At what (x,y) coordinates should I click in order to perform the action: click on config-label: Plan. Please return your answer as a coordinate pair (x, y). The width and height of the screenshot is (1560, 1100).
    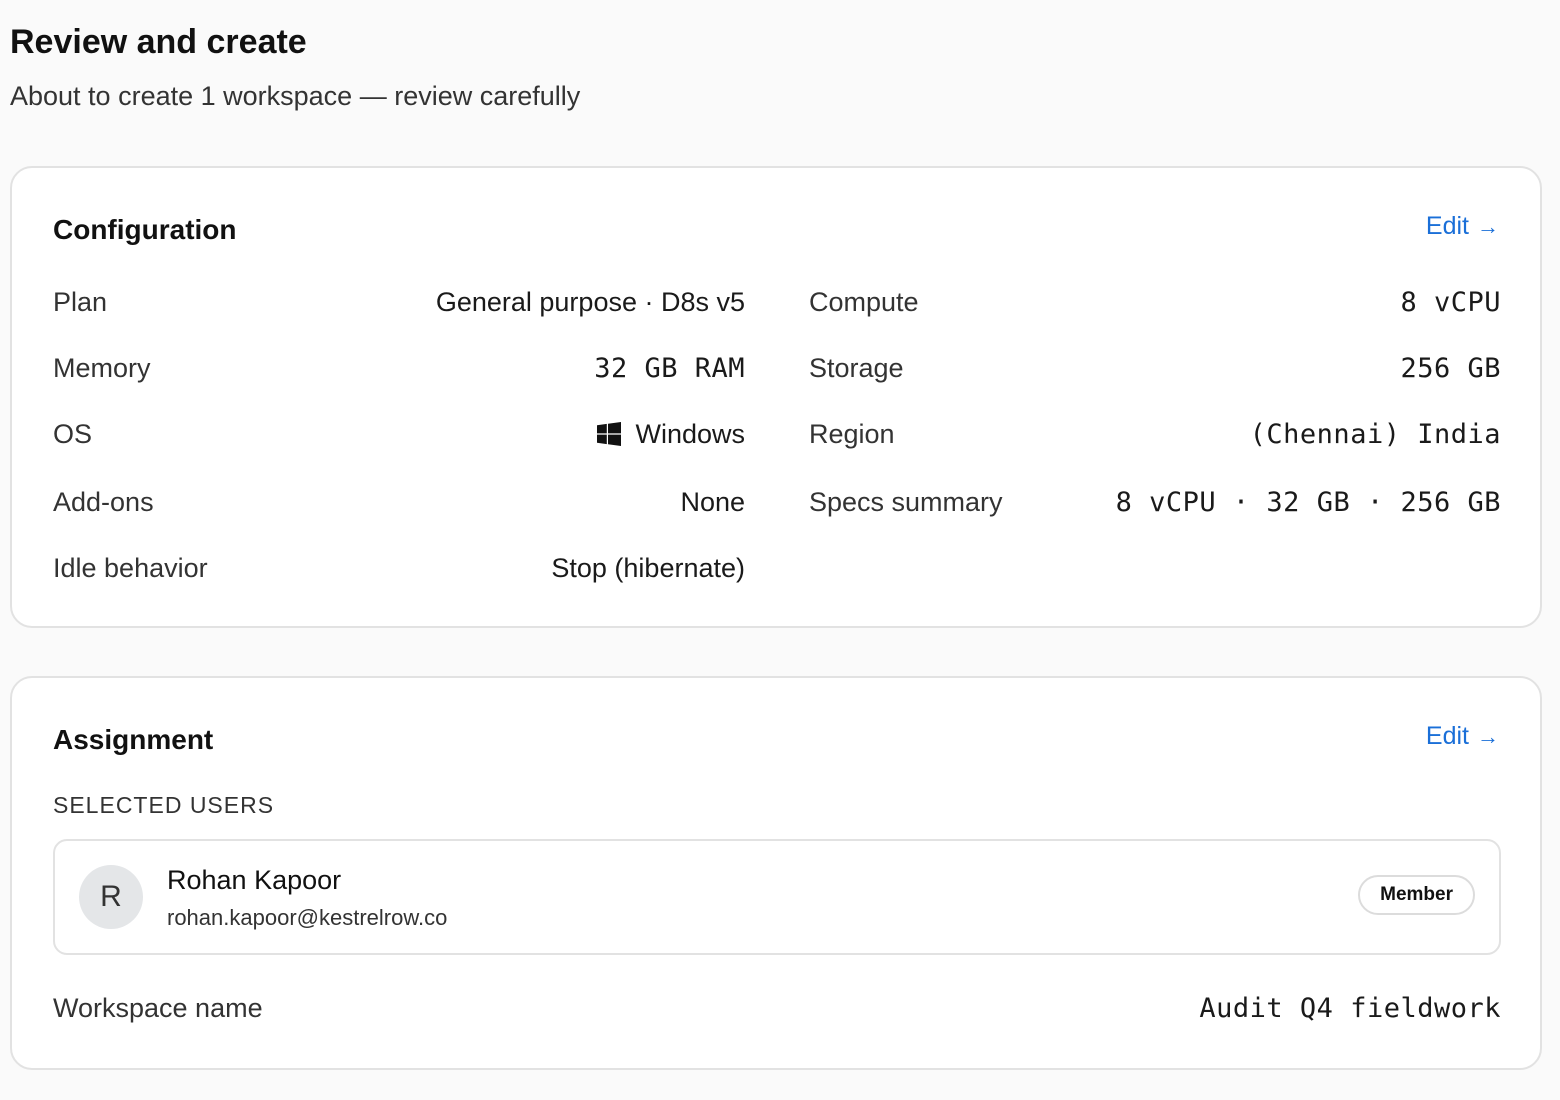
    Looking at the image, I should click on (80, 301).